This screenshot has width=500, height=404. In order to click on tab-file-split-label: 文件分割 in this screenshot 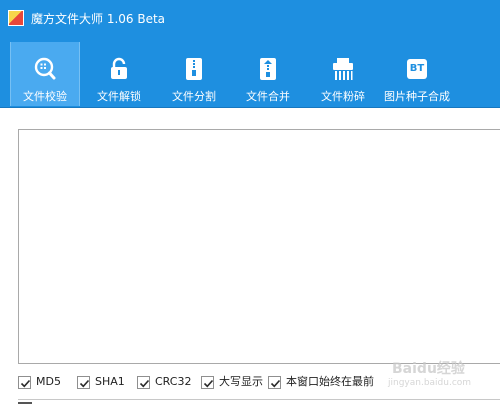, I will do `click(194, 96)`.